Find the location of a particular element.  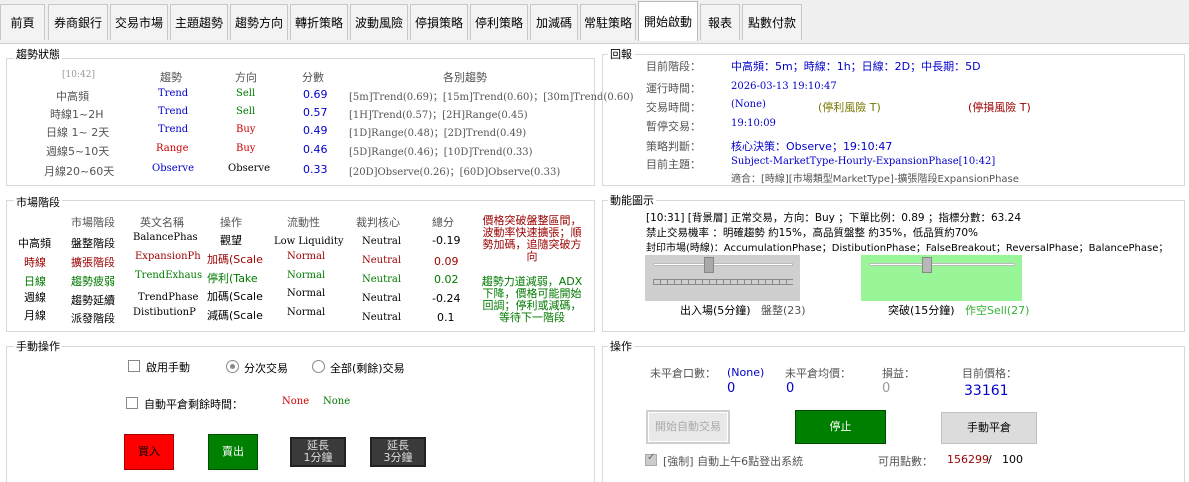

market-header-core: 裁判核心 is located at coordinates (378, 222).